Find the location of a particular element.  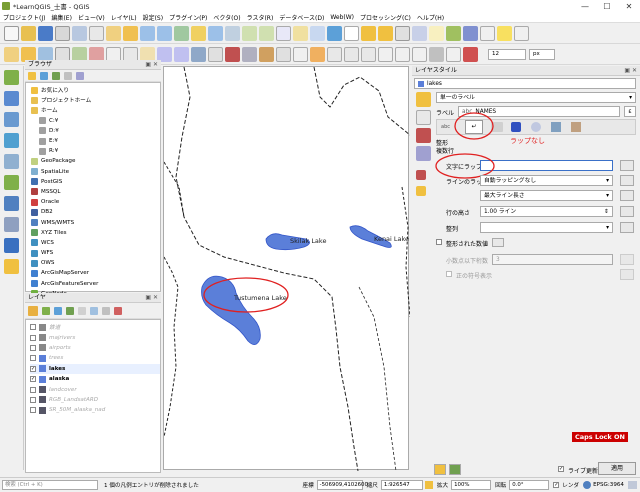

layout-manager-icon is located at coordinates (79, 33).